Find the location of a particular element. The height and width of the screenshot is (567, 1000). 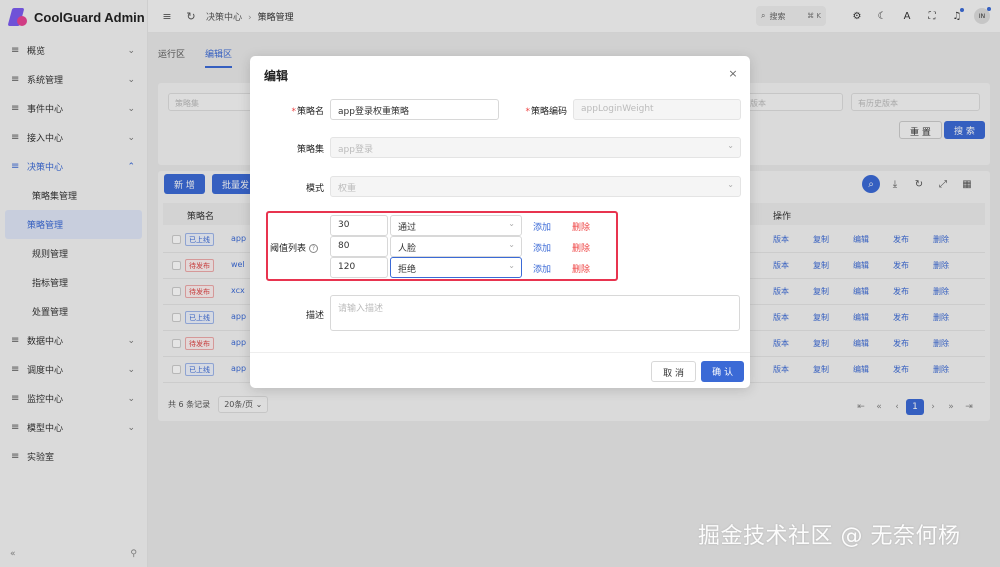

mode-value: 权重 is located at coordinates (347, 189).